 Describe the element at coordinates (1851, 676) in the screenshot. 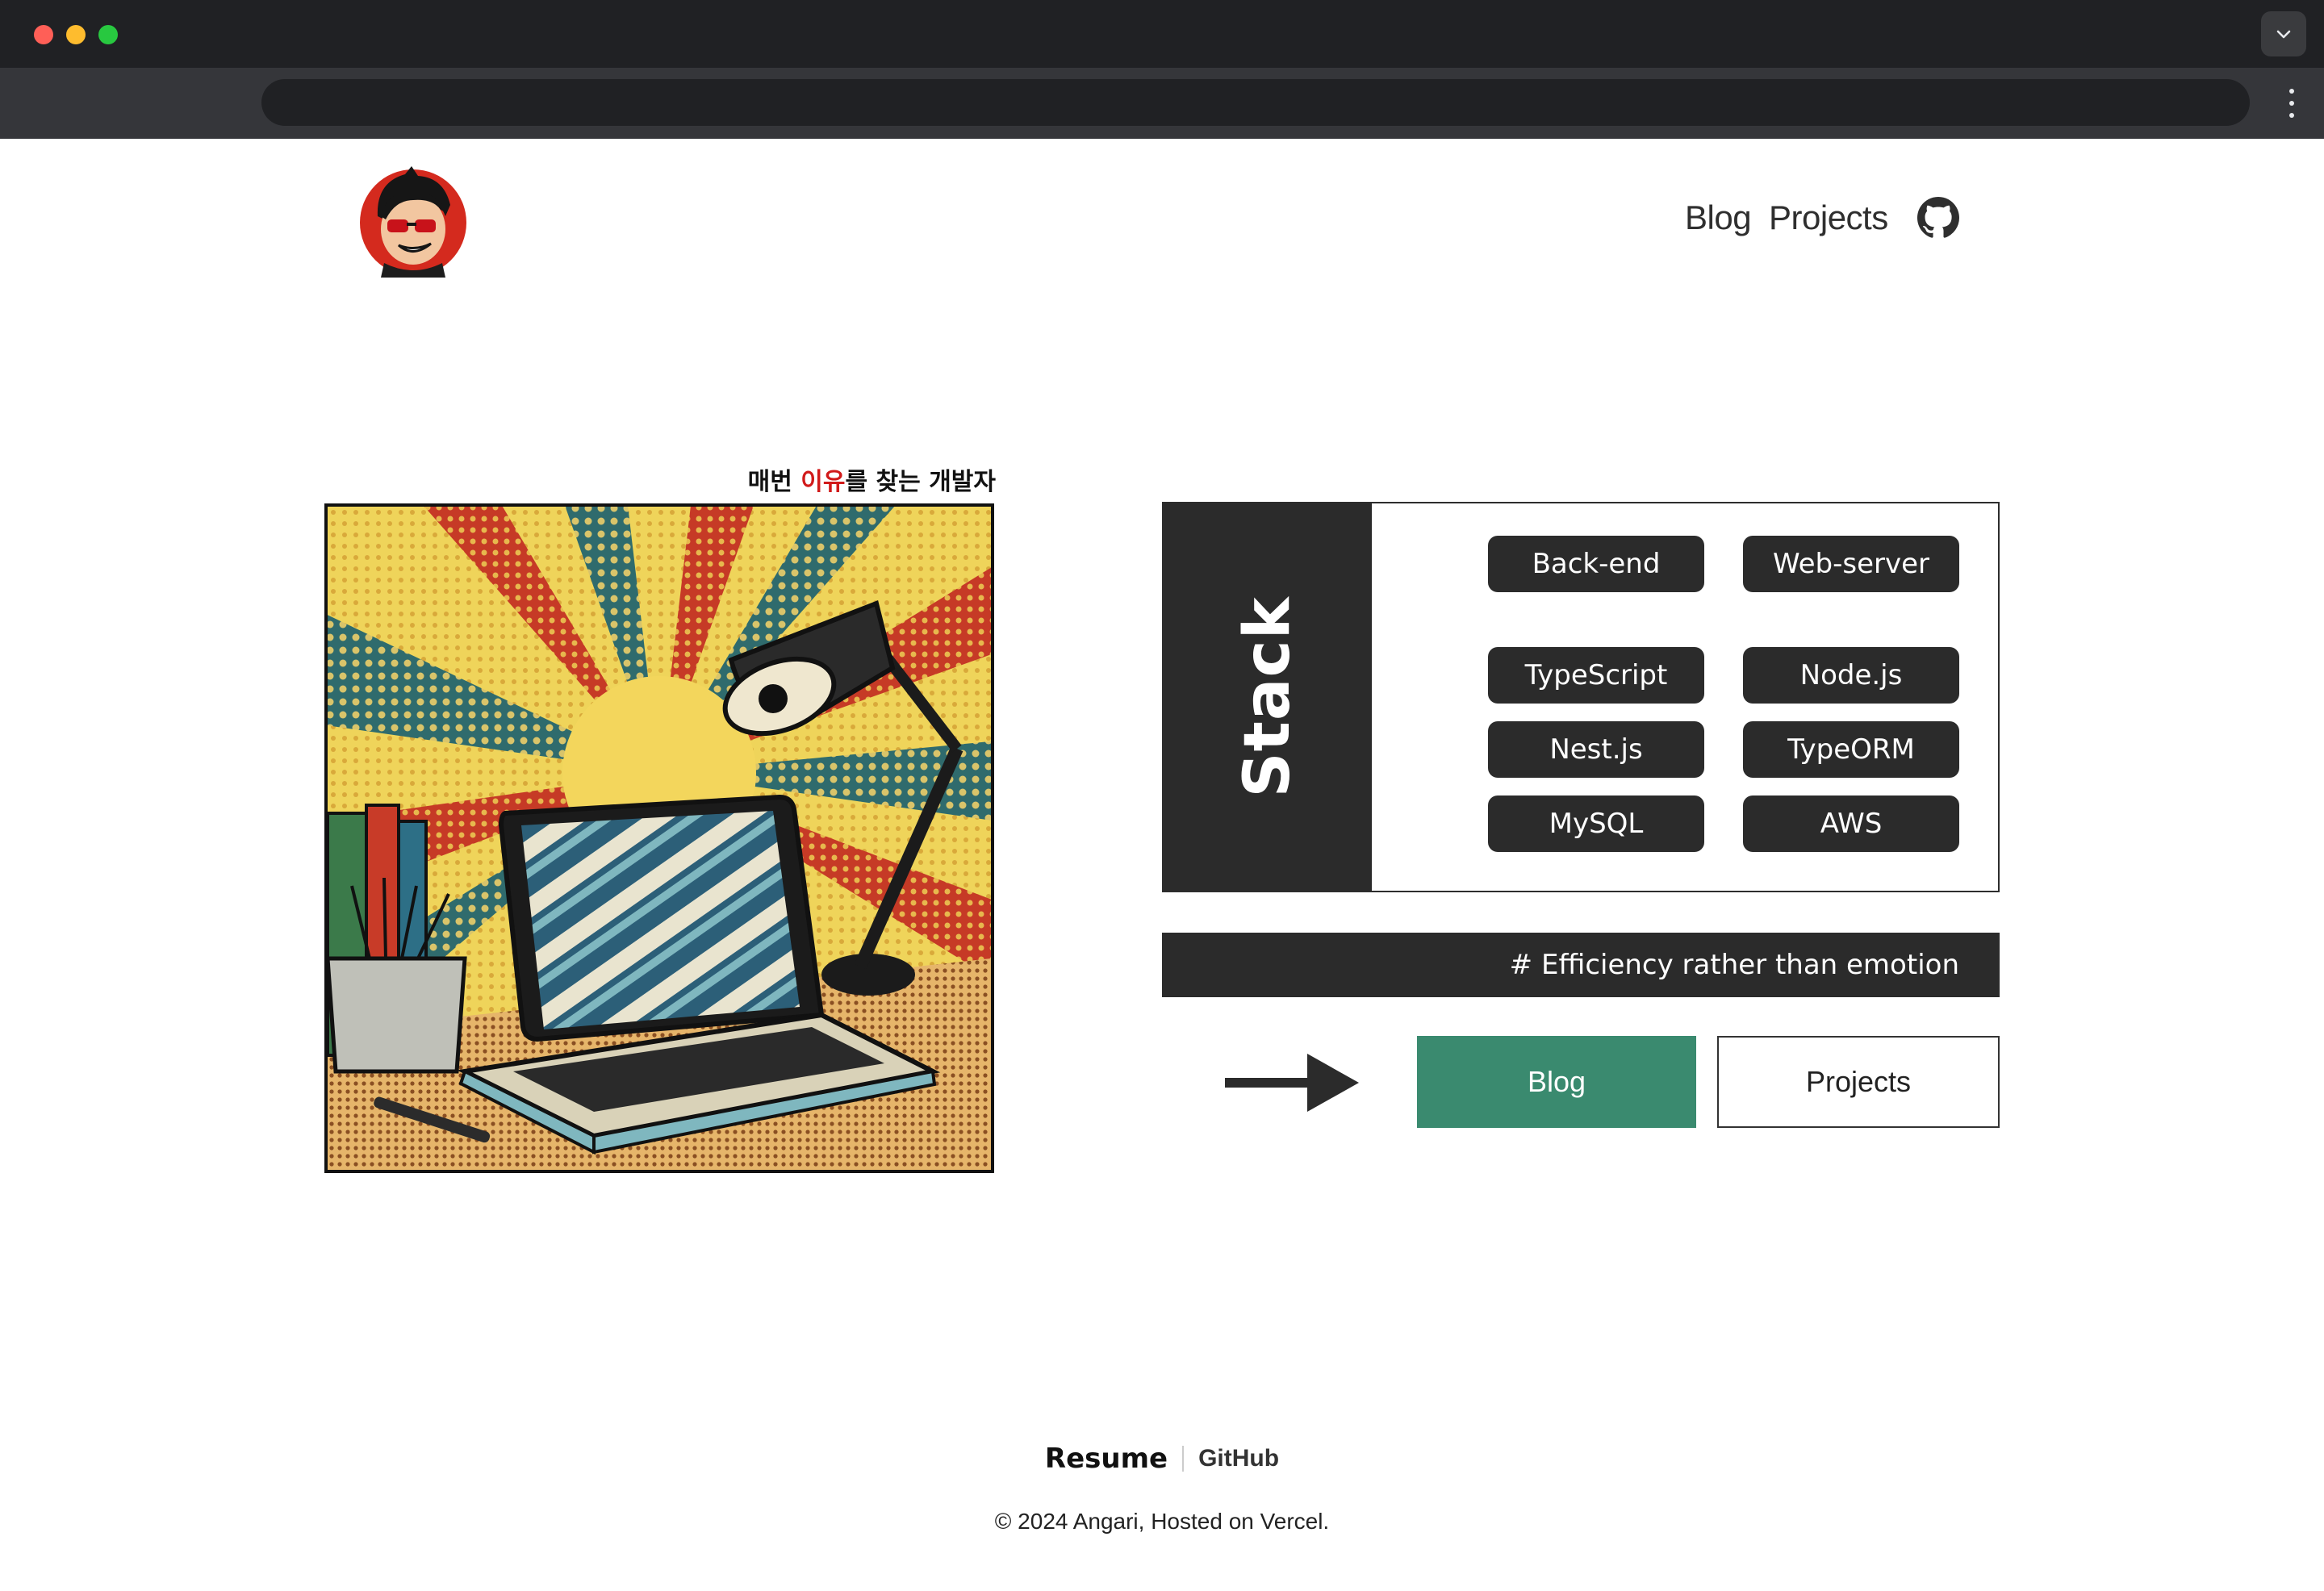

I see `stack-pill-nodejs: Node.js` at that location.